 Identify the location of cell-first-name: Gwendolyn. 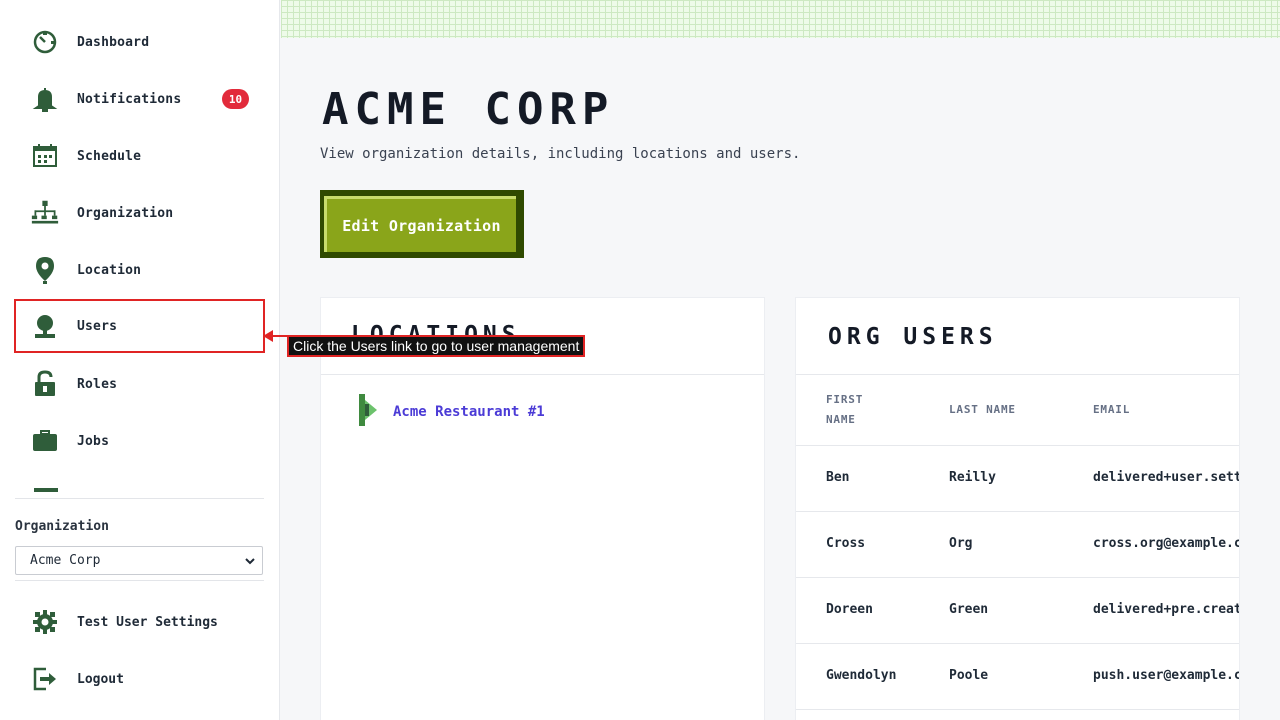
(861, 675).